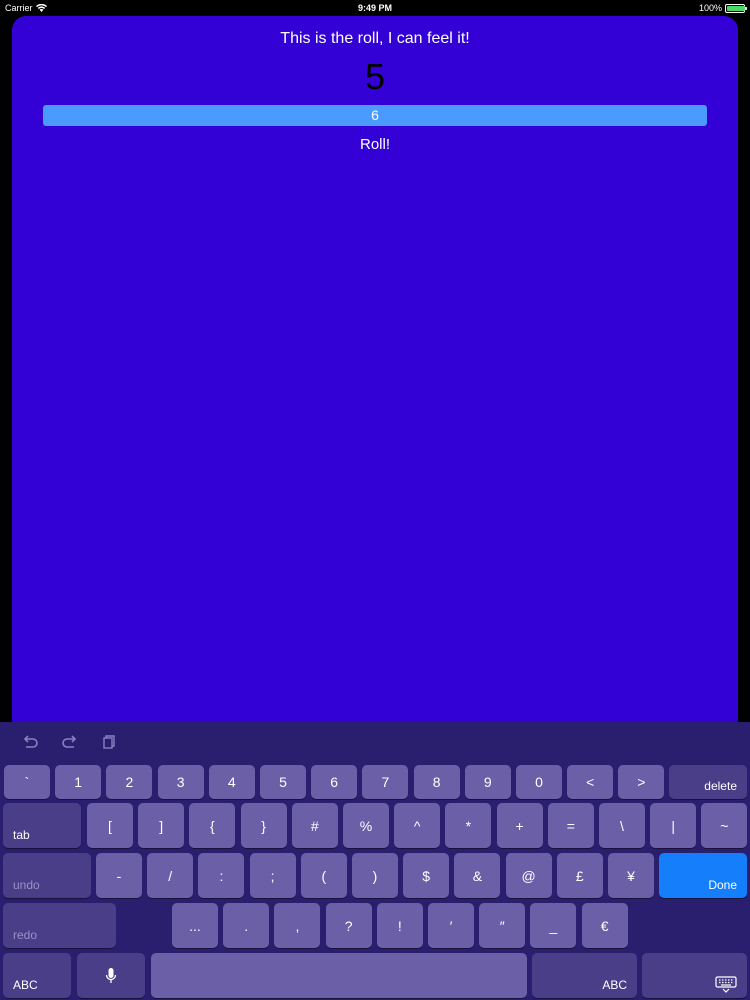 This screenshot has width=750, height=1000. I want to click on key-row3-0: -, so click(119, 875).